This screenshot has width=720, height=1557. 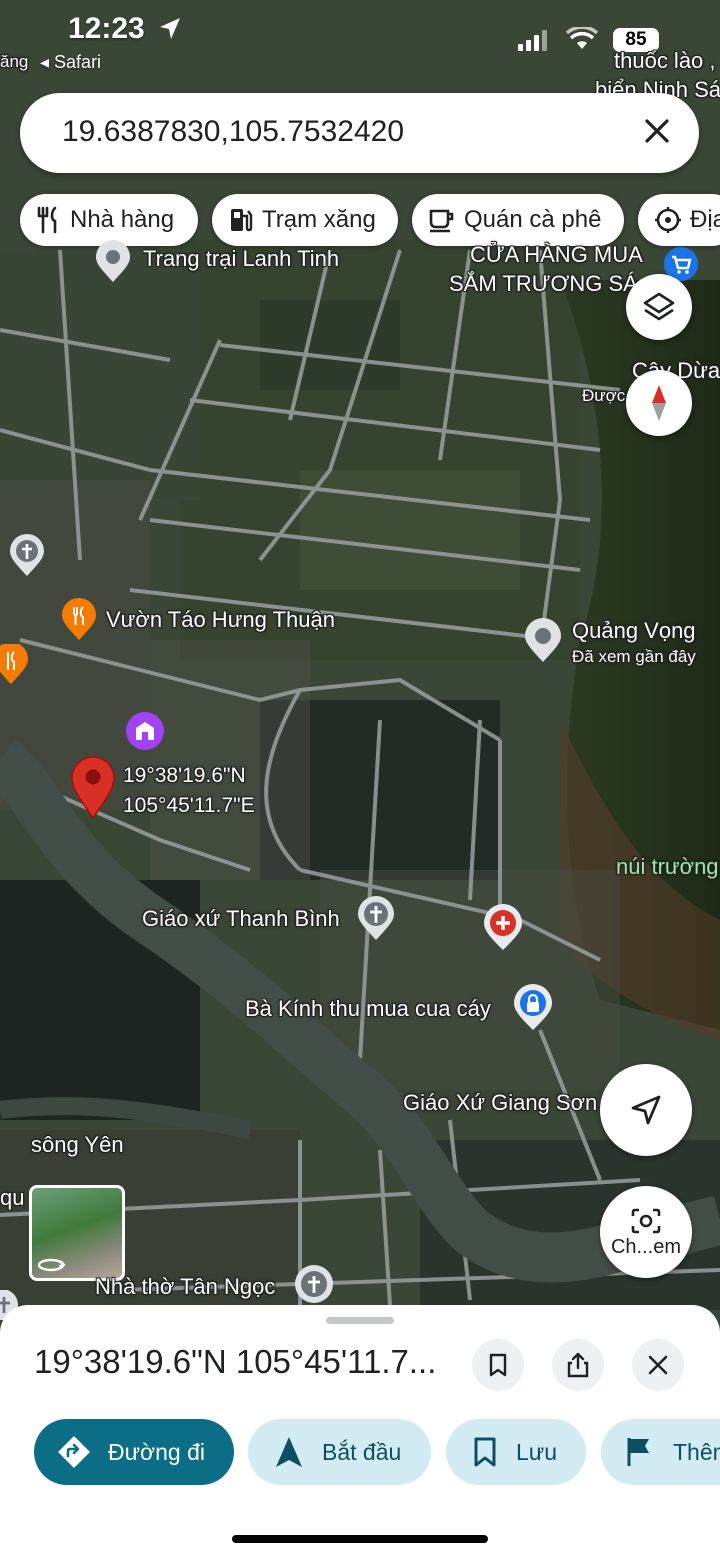 I want to click on save-label: Lưu, so click(x=536, y=1451).